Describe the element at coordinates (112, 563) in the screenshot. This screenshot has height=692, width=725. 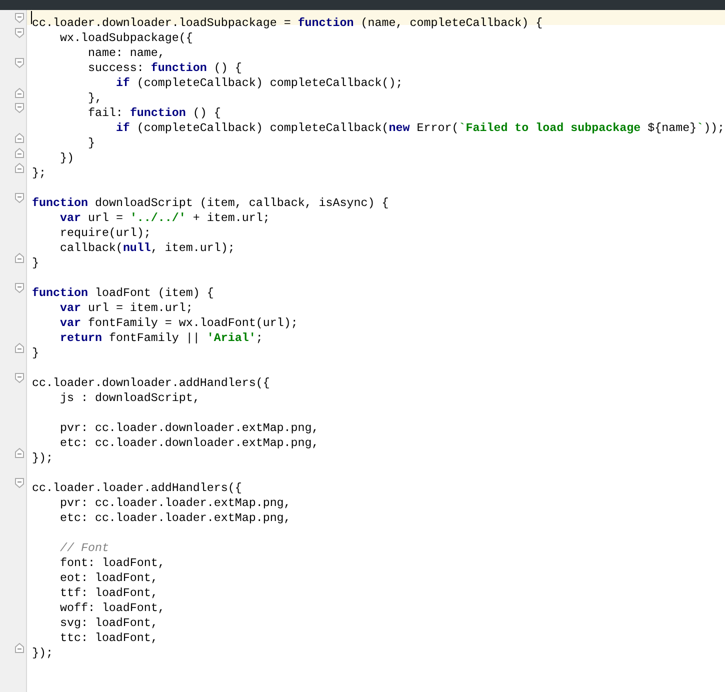
I see `code-line: font: loadFont,` at that location.